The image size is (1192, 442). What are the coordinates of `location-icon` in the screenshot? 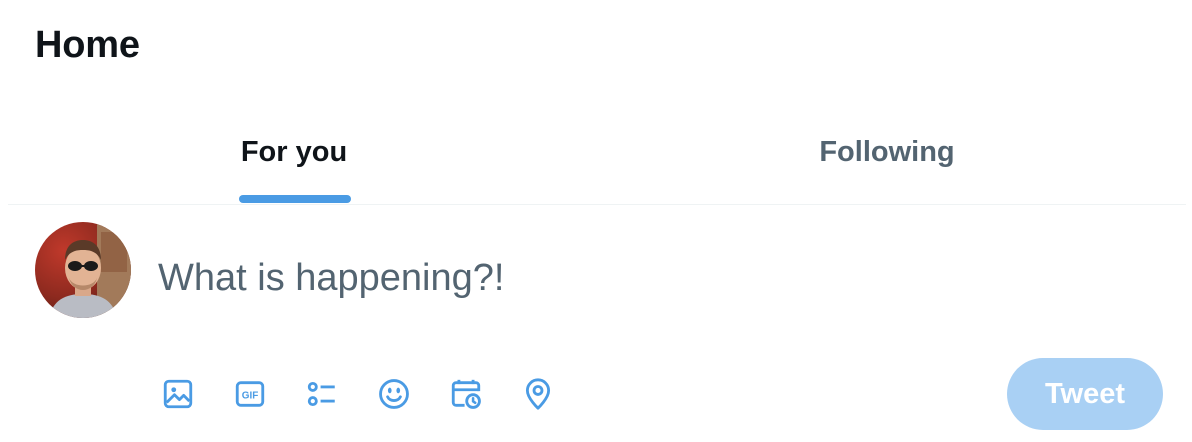 It's located at (538, 394).